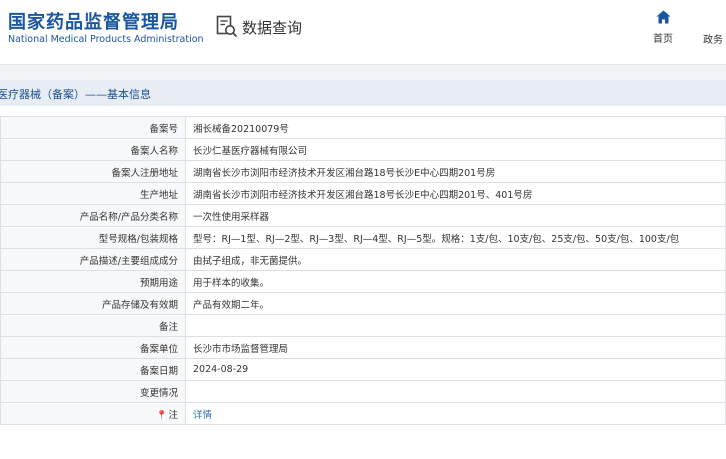  I want to click on magnifier-document-icon, so click(227, 26).